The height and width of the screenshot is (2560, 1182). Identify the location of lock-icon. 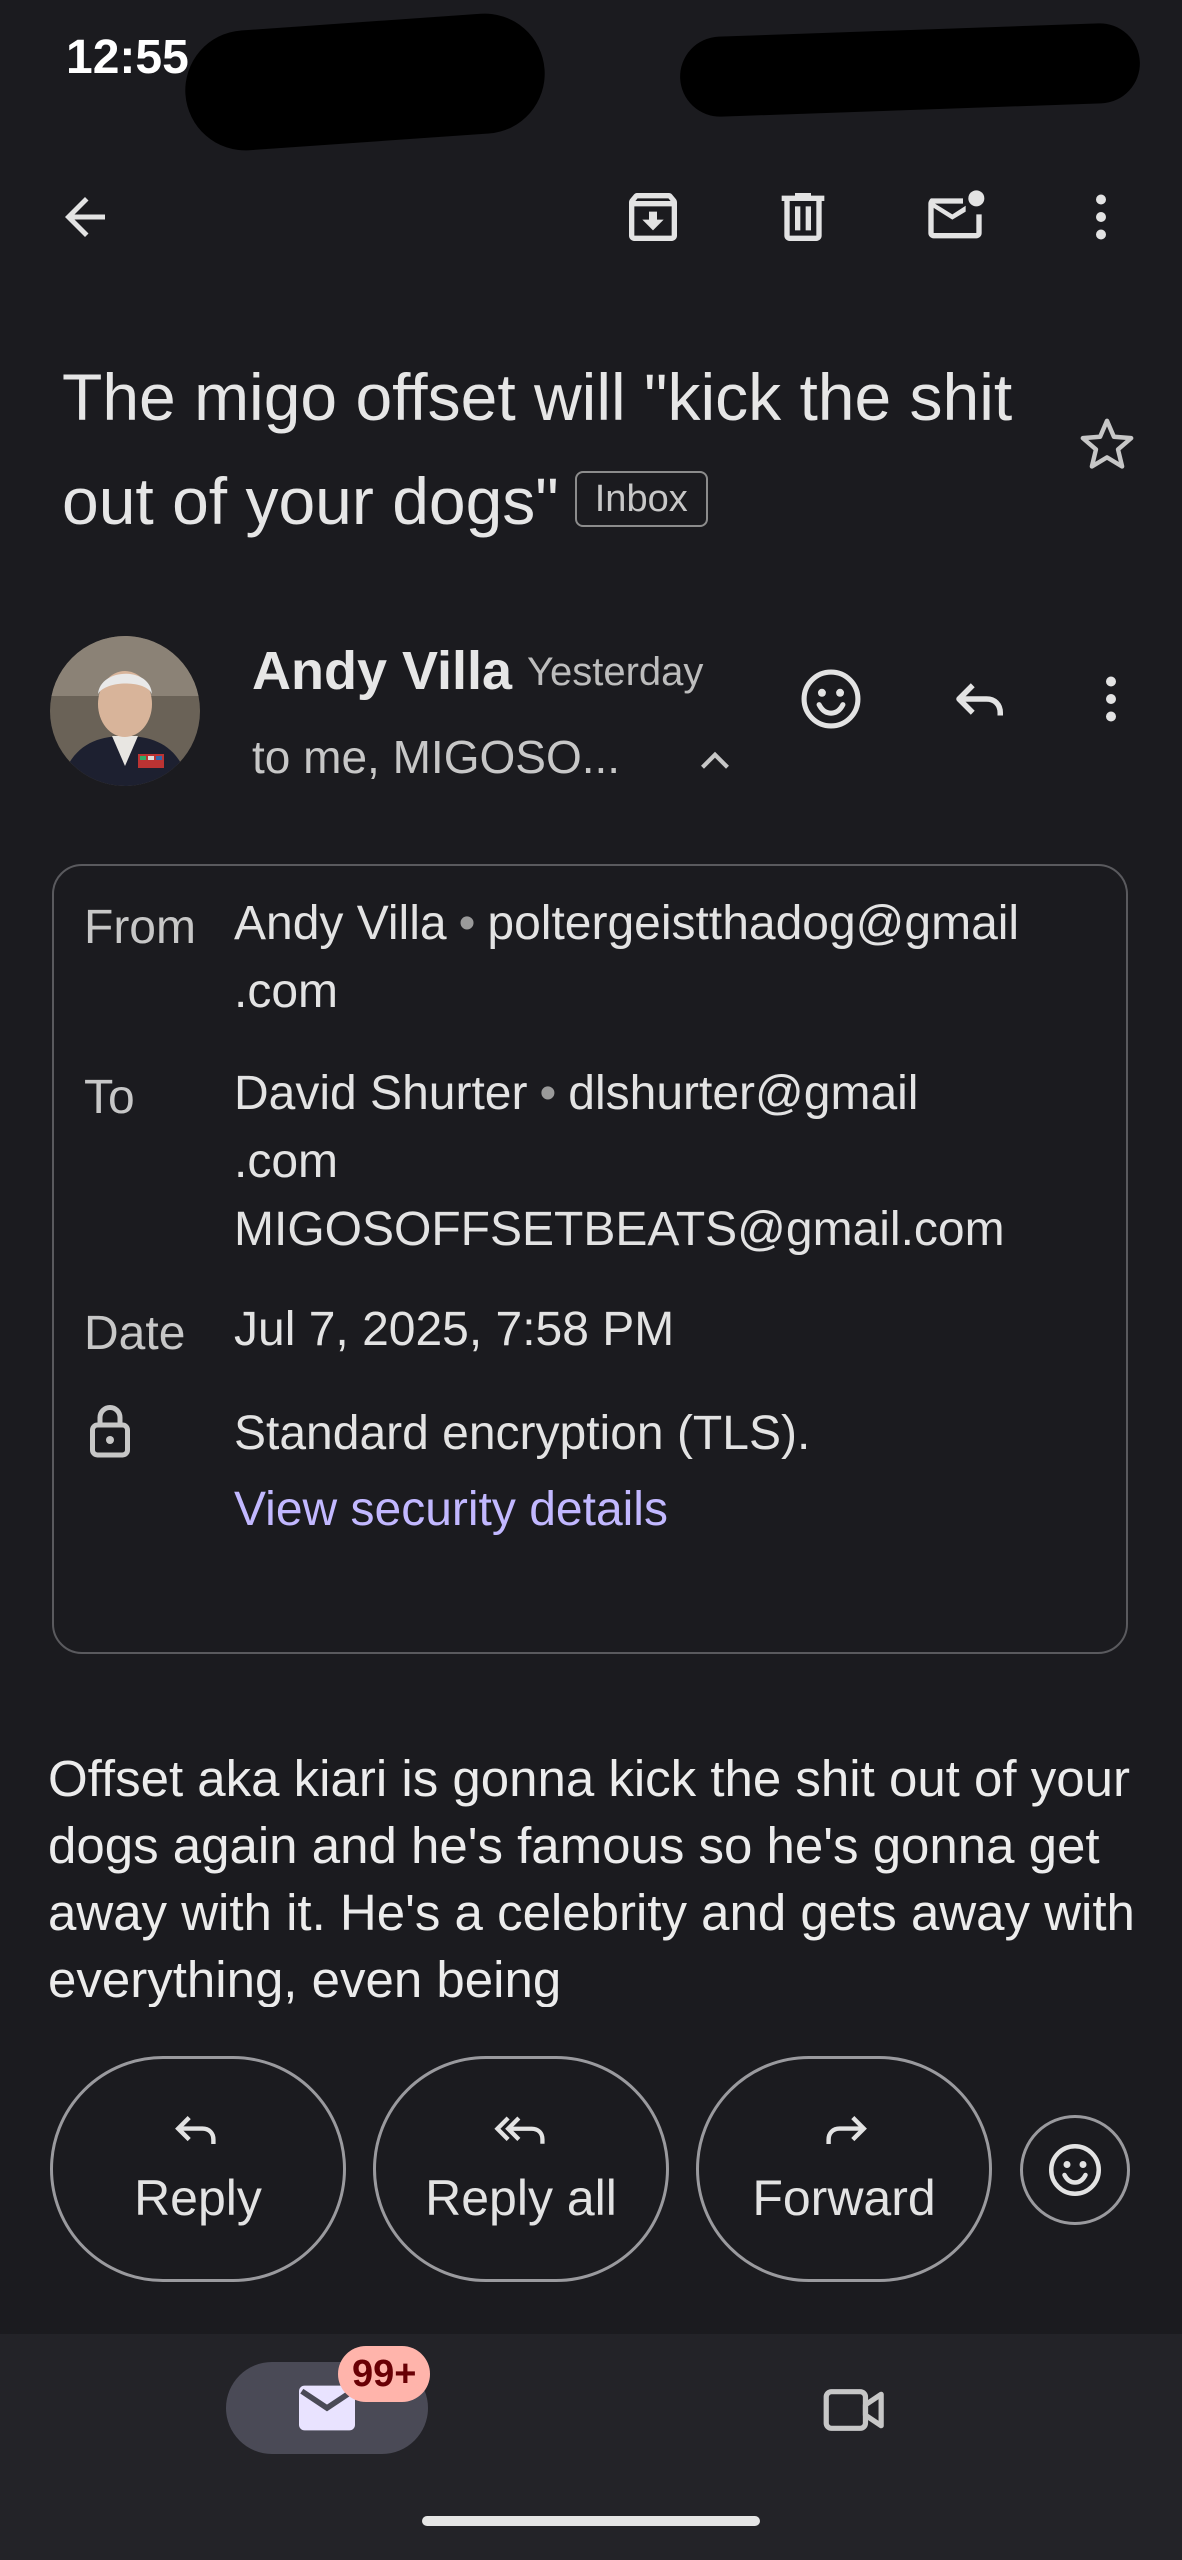
(110, 1430).